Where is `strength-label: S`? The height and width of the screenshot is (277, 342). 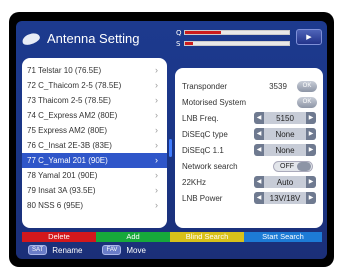
strength-label: S is located at coordinates (178, 43).